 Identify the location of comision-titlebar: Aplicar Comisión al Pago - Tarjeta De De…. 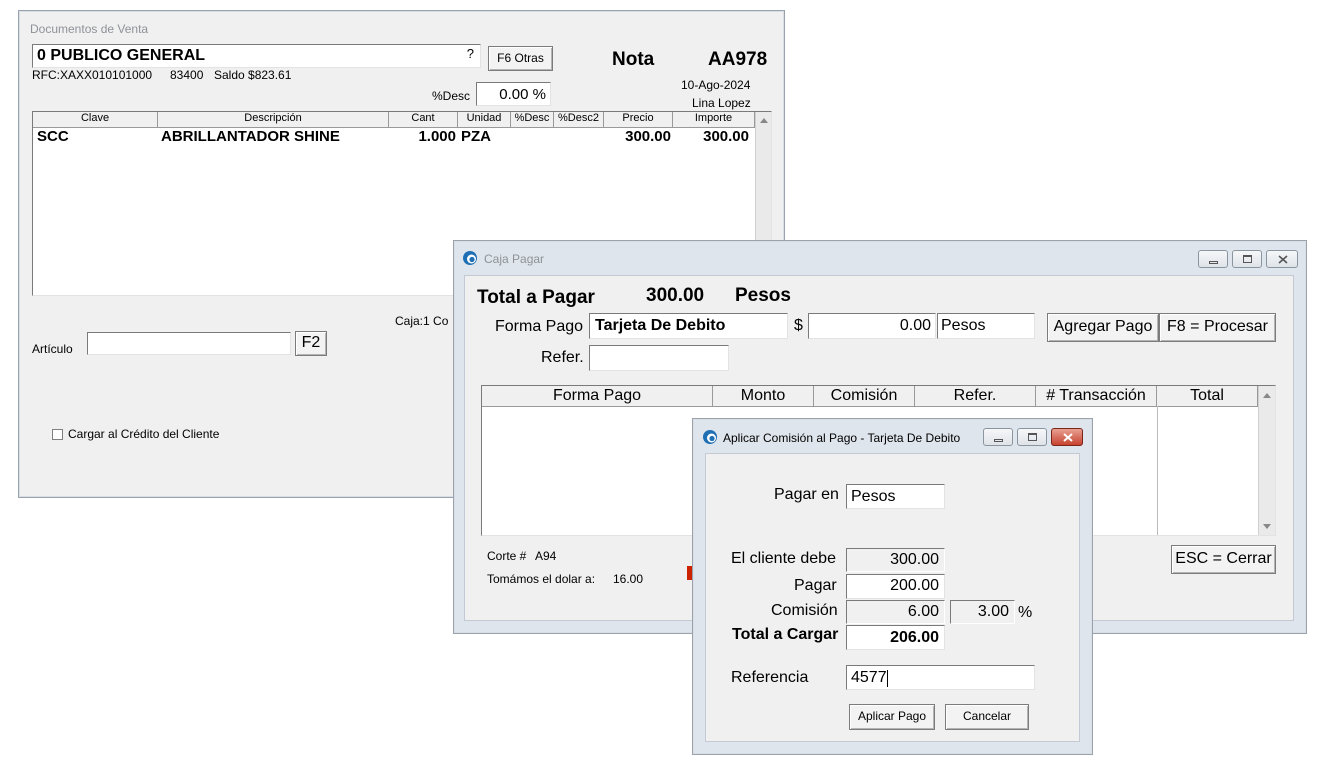
(892, 436).